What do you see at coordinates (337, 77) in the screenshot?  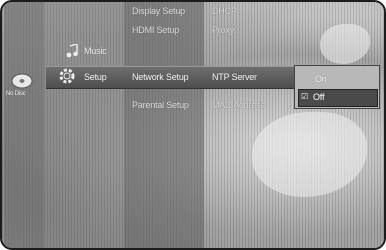 I see `option-on: On` at bounding box center [337, 77].